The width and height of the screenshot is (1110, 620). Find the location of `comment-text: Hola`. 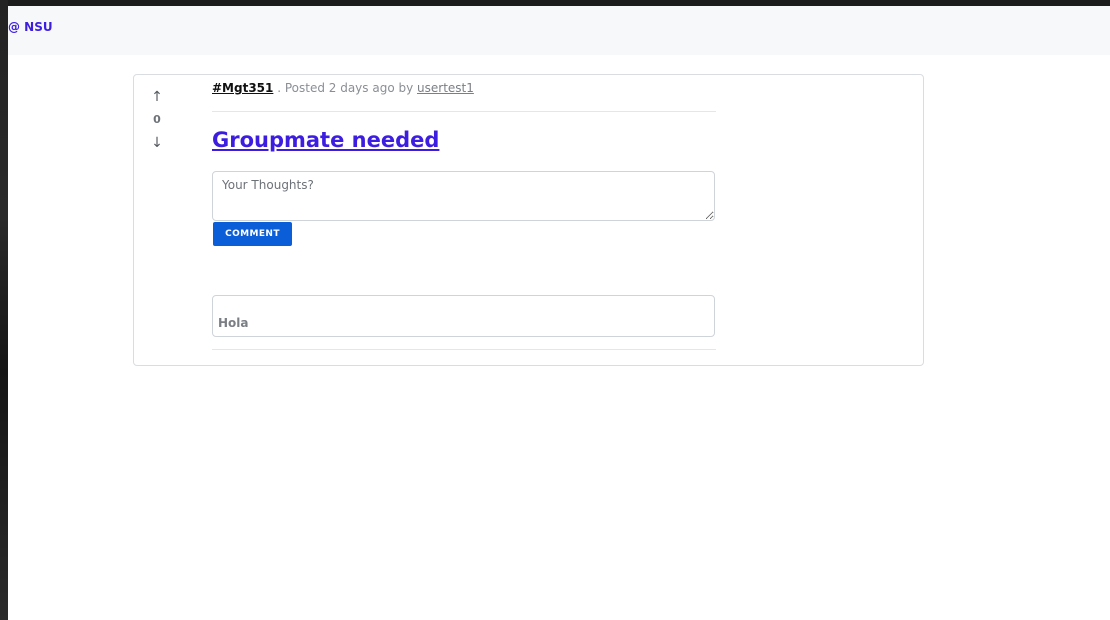

comment-text: Hola is located at coordinates (233, 323).